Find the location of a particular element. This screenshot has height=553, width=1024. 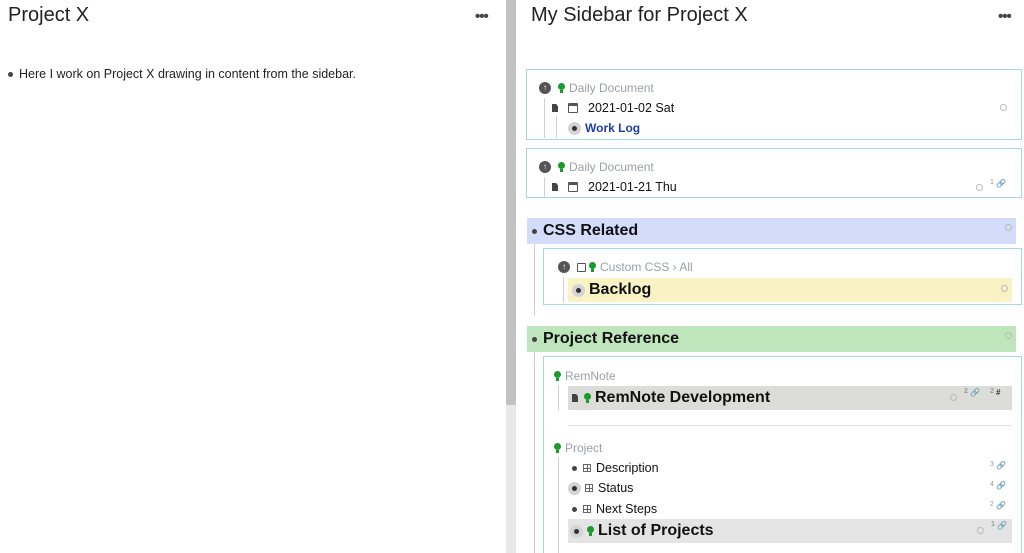

portal-daily-document-2: ↑ Daily Document 2021-01-21 Thu 1 🔗 is located at coordinates (774, 173).